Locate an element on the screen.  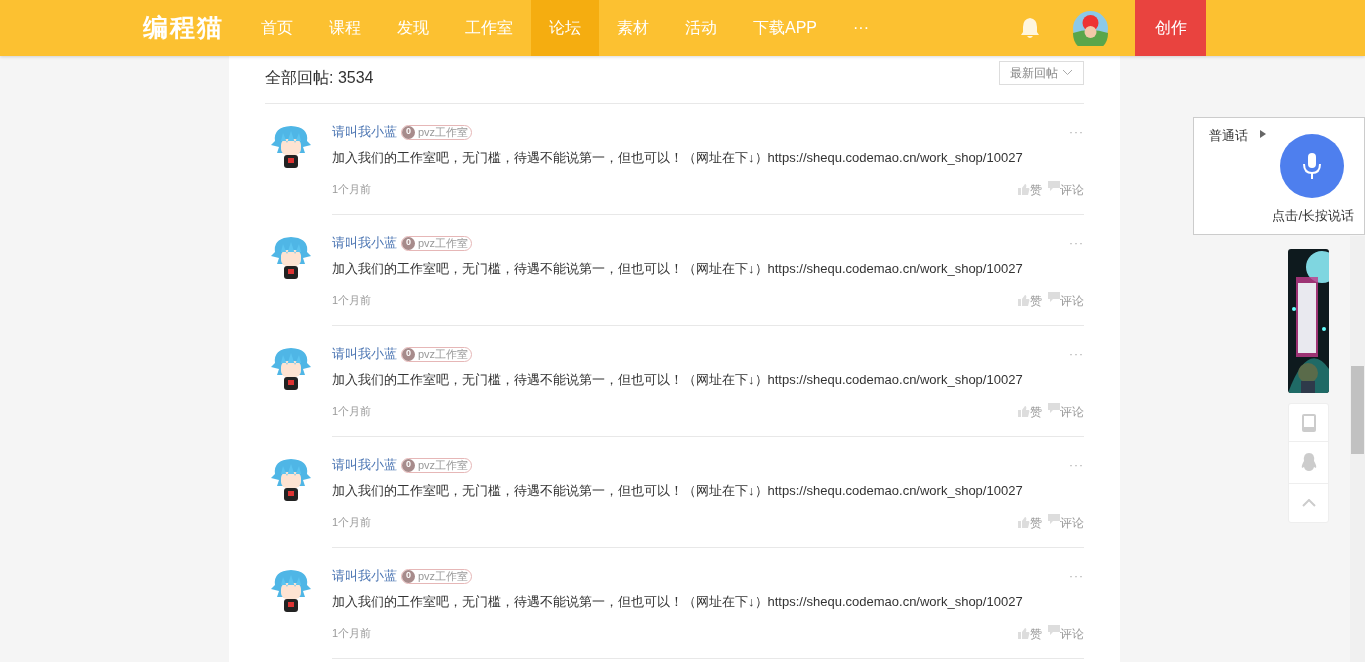
chevron-up-icon is located at coordinates (1308, 503).